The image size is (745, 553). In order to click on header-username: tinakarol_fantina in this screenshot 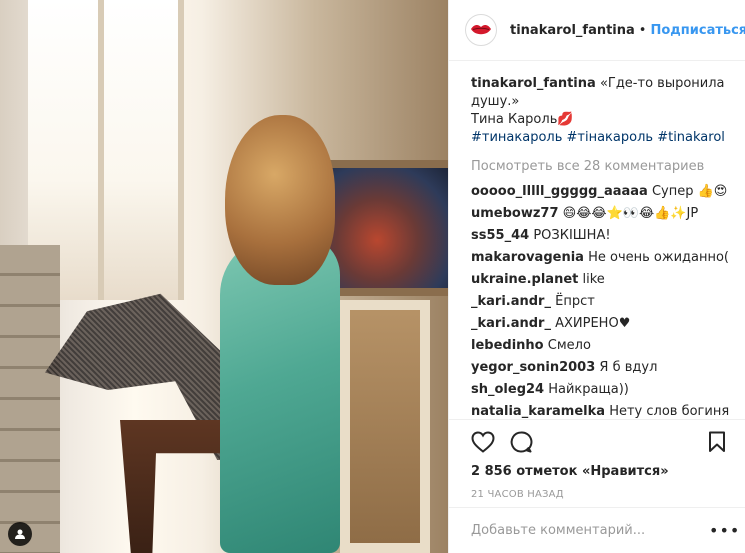, I will do `click(572, 30)`.